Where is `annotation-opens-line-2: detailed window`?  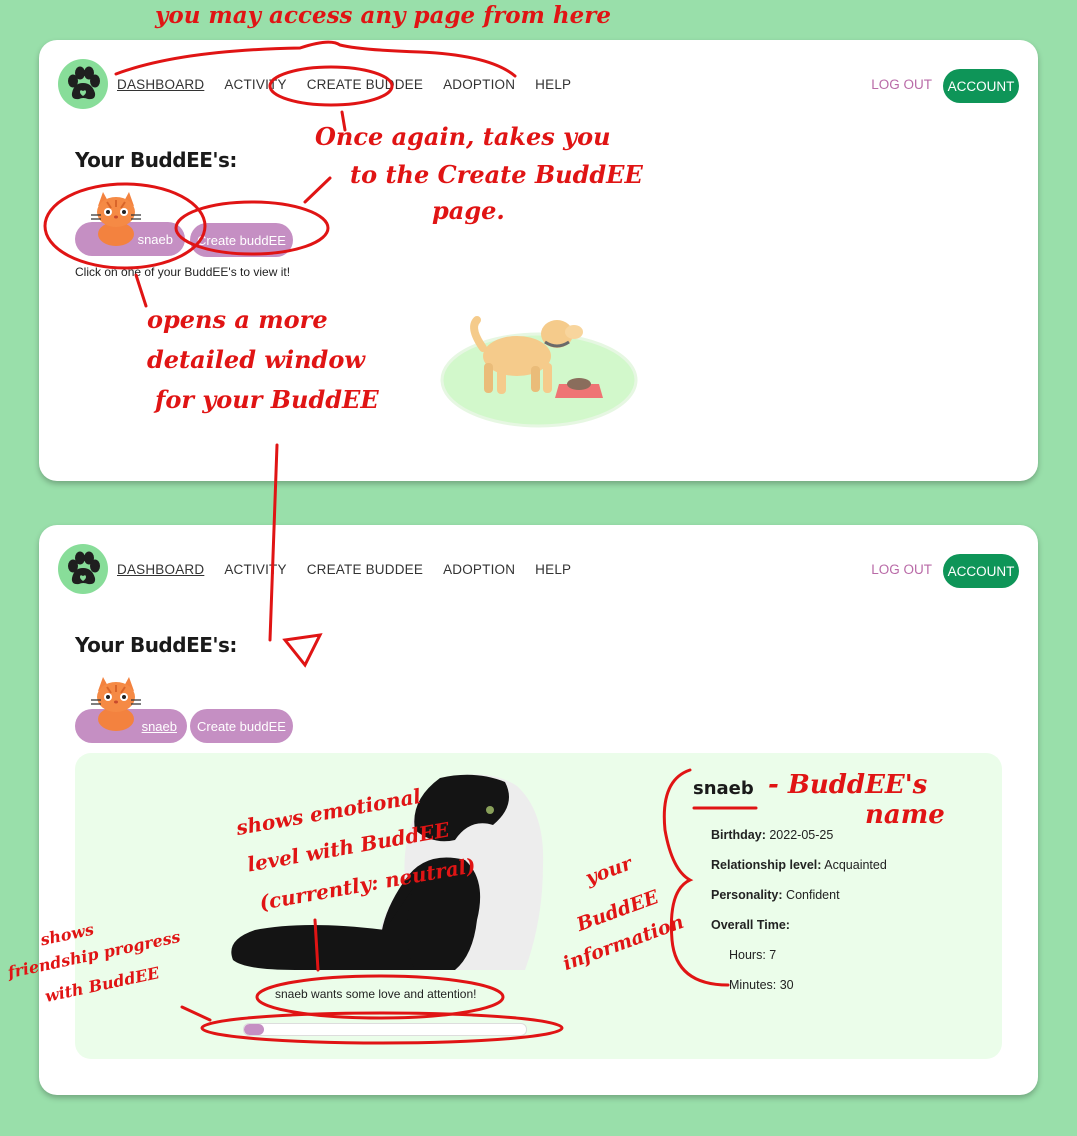 annotation-opens-line-2: detailed window is located at coordinates (256, 359).